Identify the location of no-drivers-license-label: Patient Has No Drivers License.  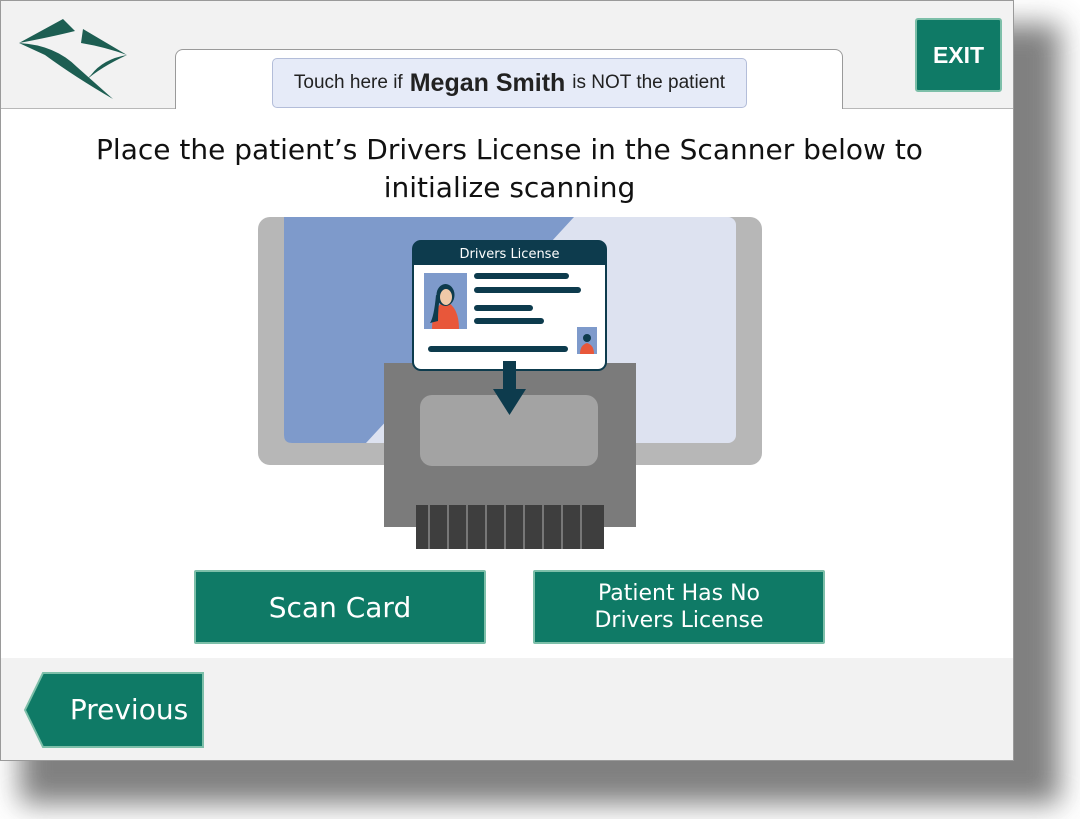
(679, 607).